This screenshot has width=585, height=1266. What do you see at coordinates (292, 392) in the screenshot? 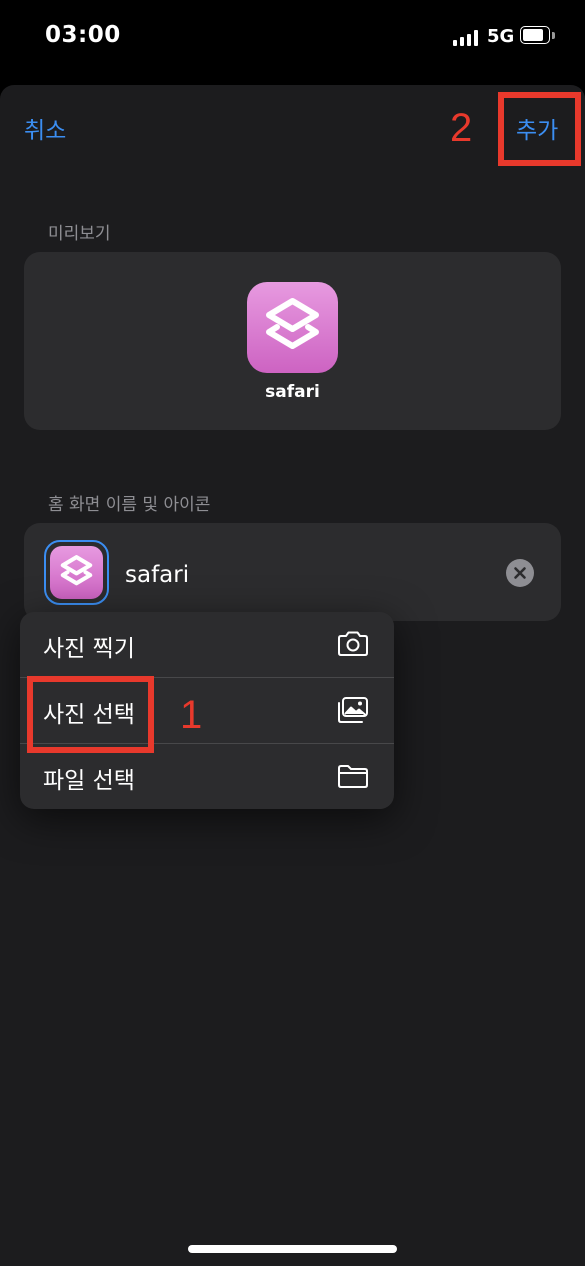
I see `preview-app-name: safari` at bounding box center [292, 392].